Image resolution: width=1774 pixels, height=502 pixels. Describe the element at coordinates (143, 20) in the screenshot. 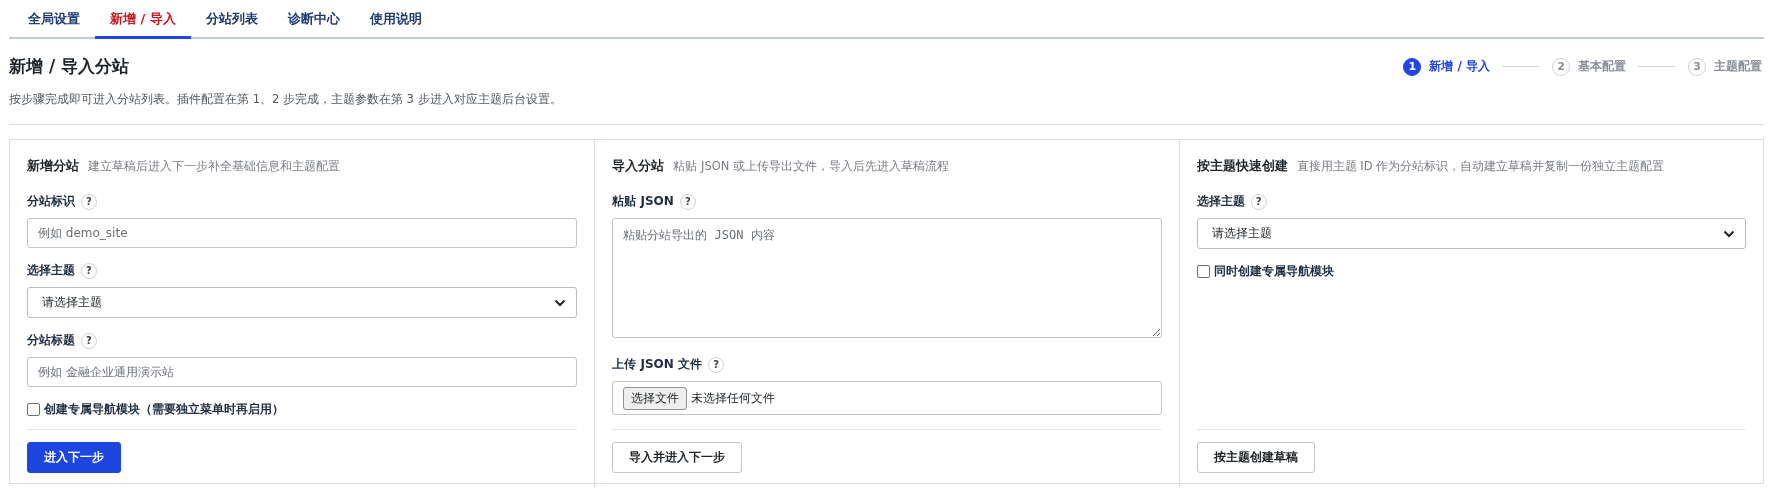

I see `nav-tab: 新增 / 导入` at that location.